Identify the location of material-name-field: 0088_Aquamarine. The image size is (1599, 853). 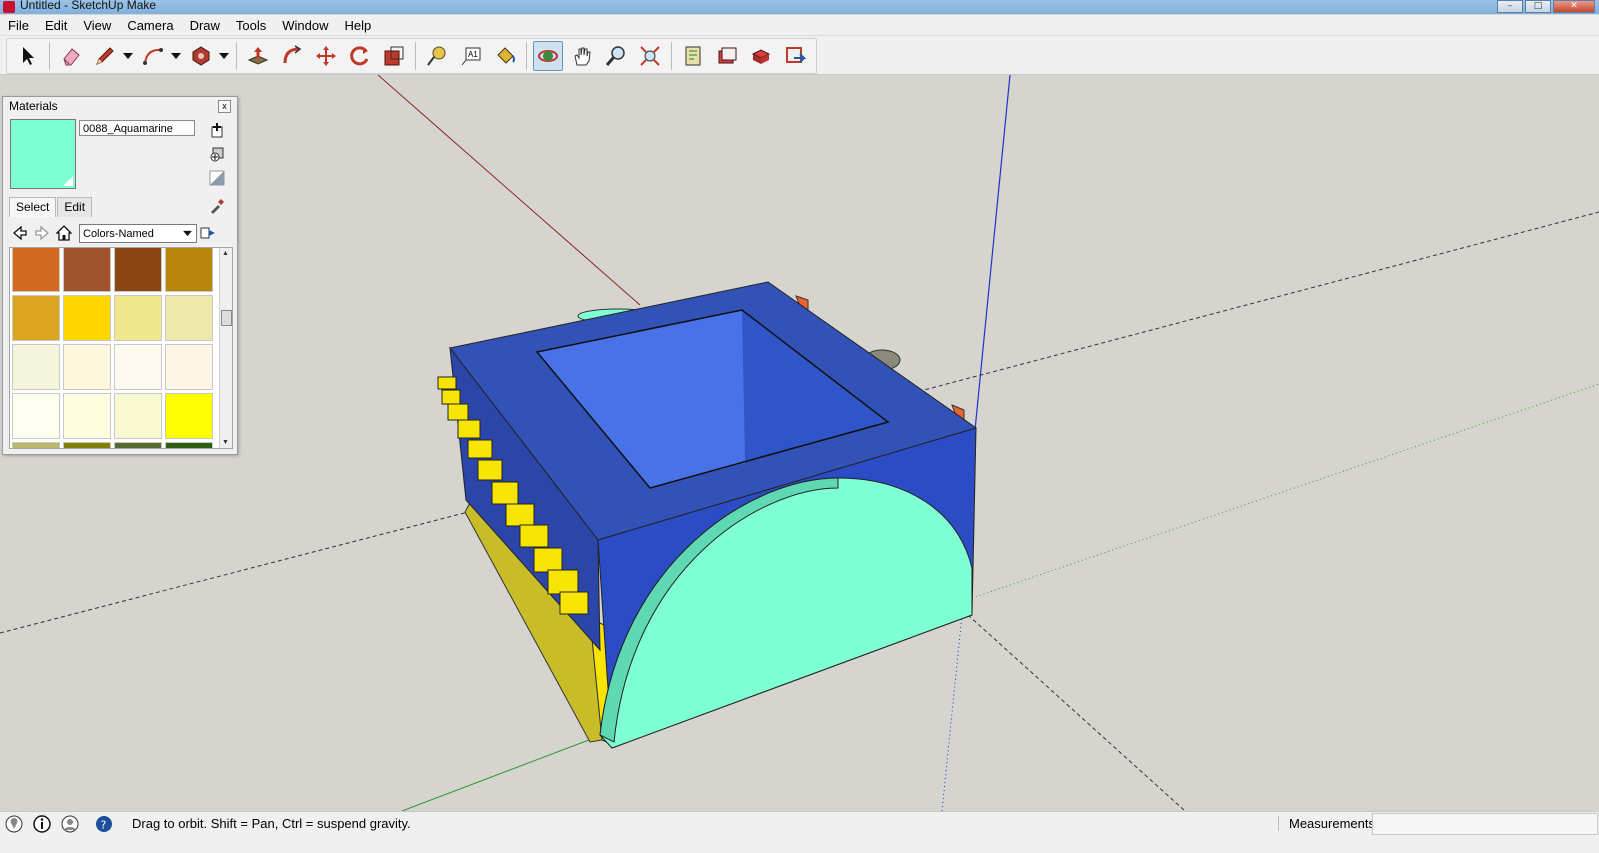
(137, 128).